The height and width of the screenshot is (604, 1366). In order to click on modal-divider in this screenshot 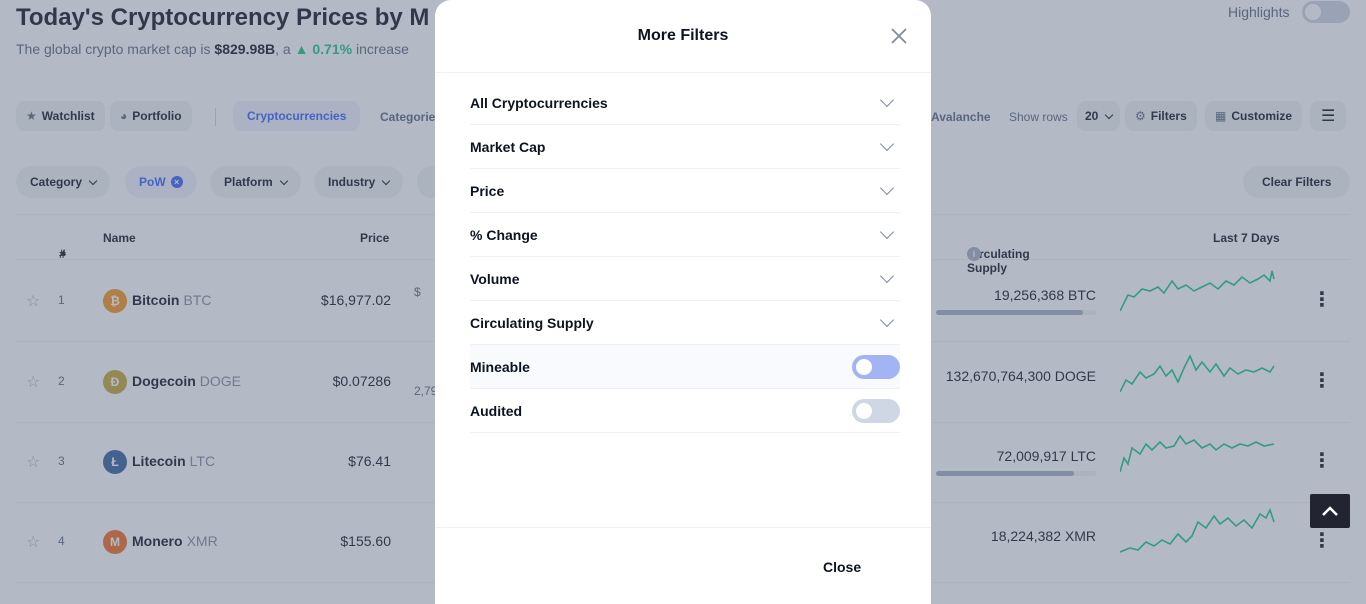, I will do `click(683, 72)`.